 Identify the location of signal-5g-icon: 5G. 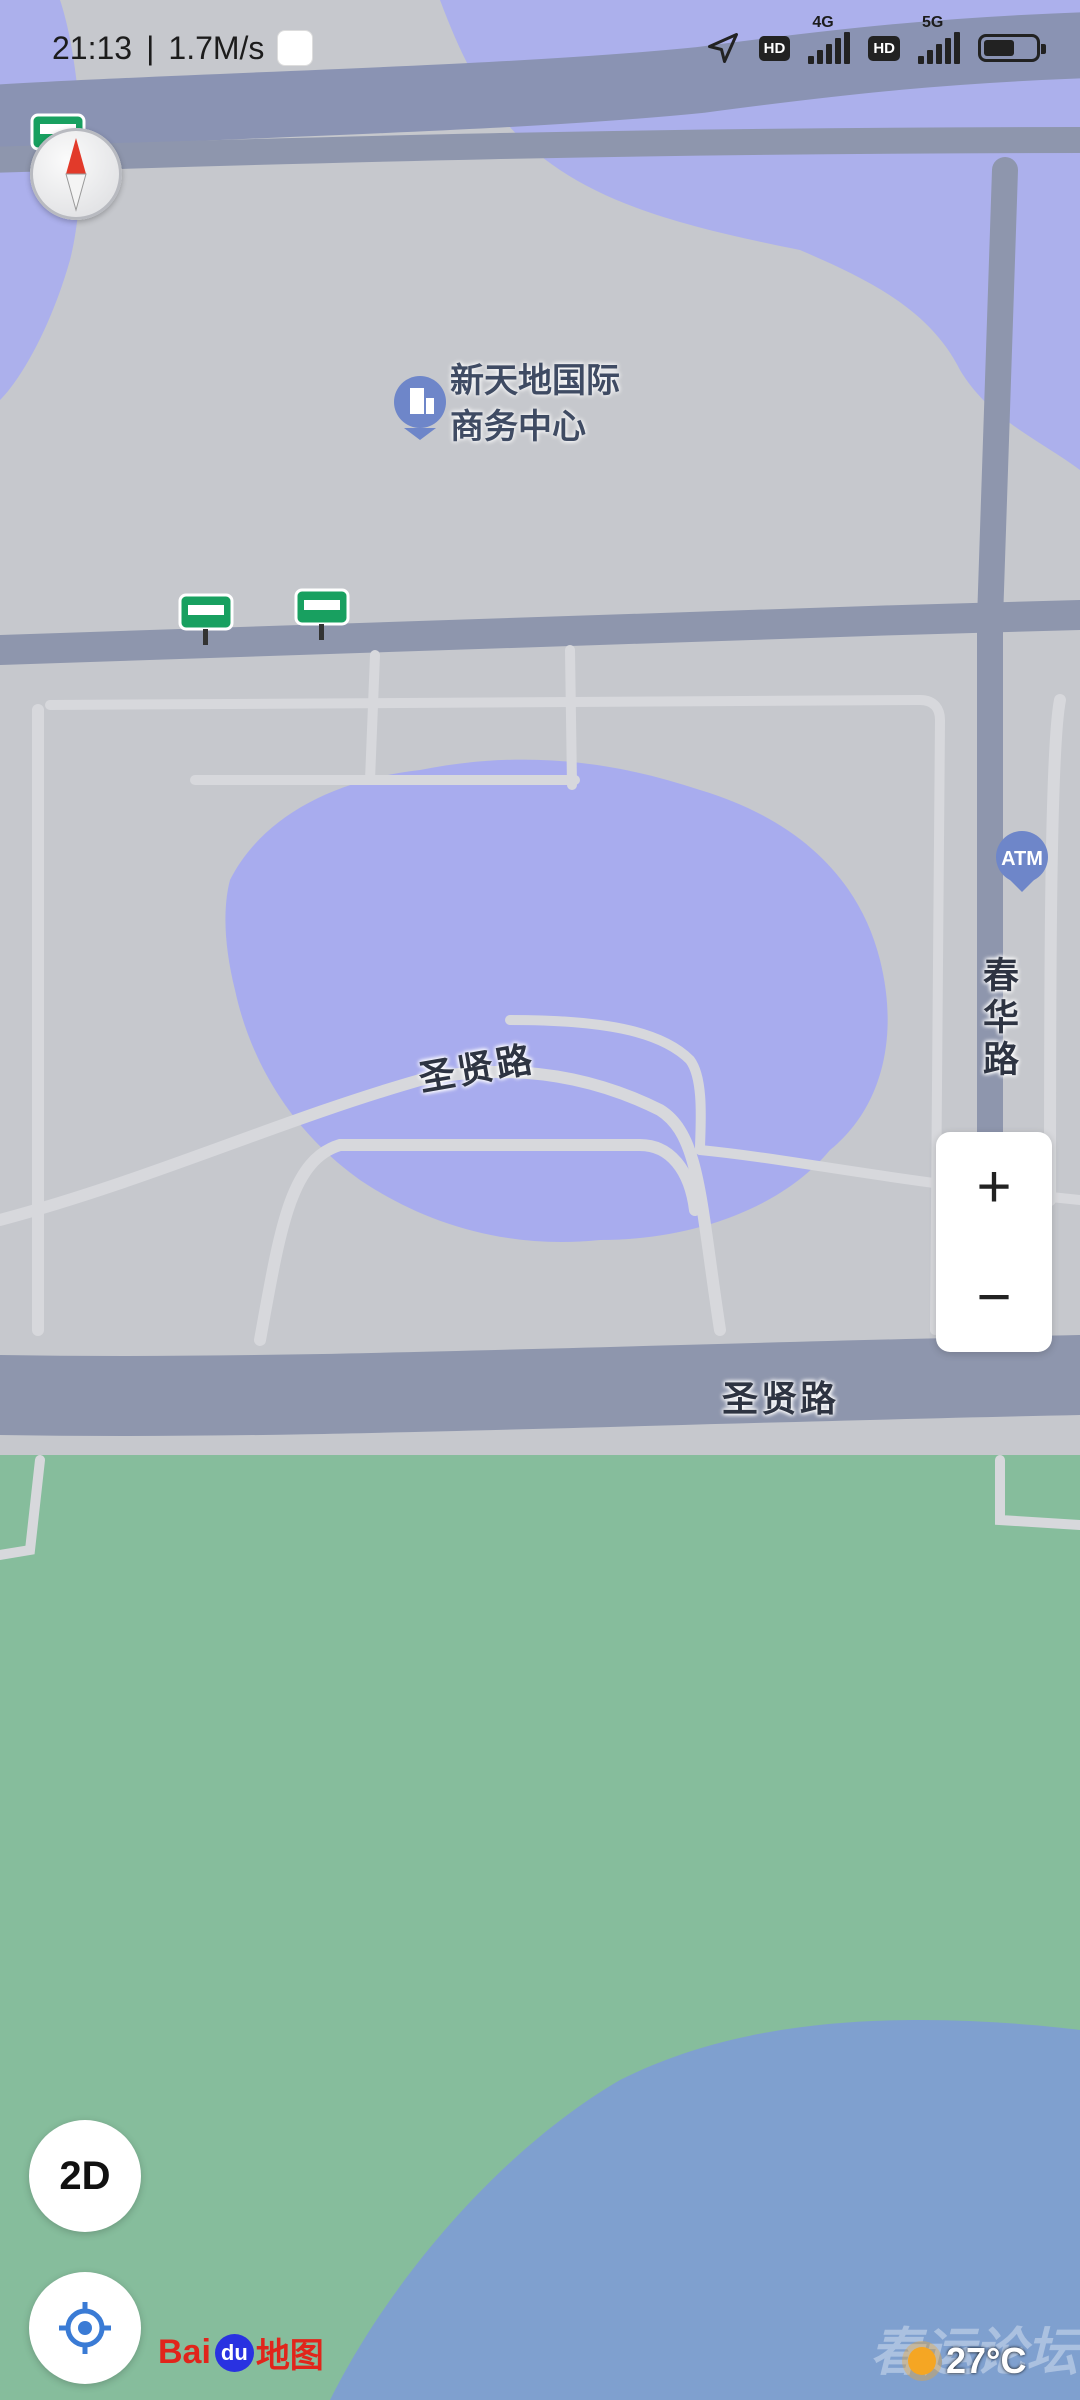
(939, 39).